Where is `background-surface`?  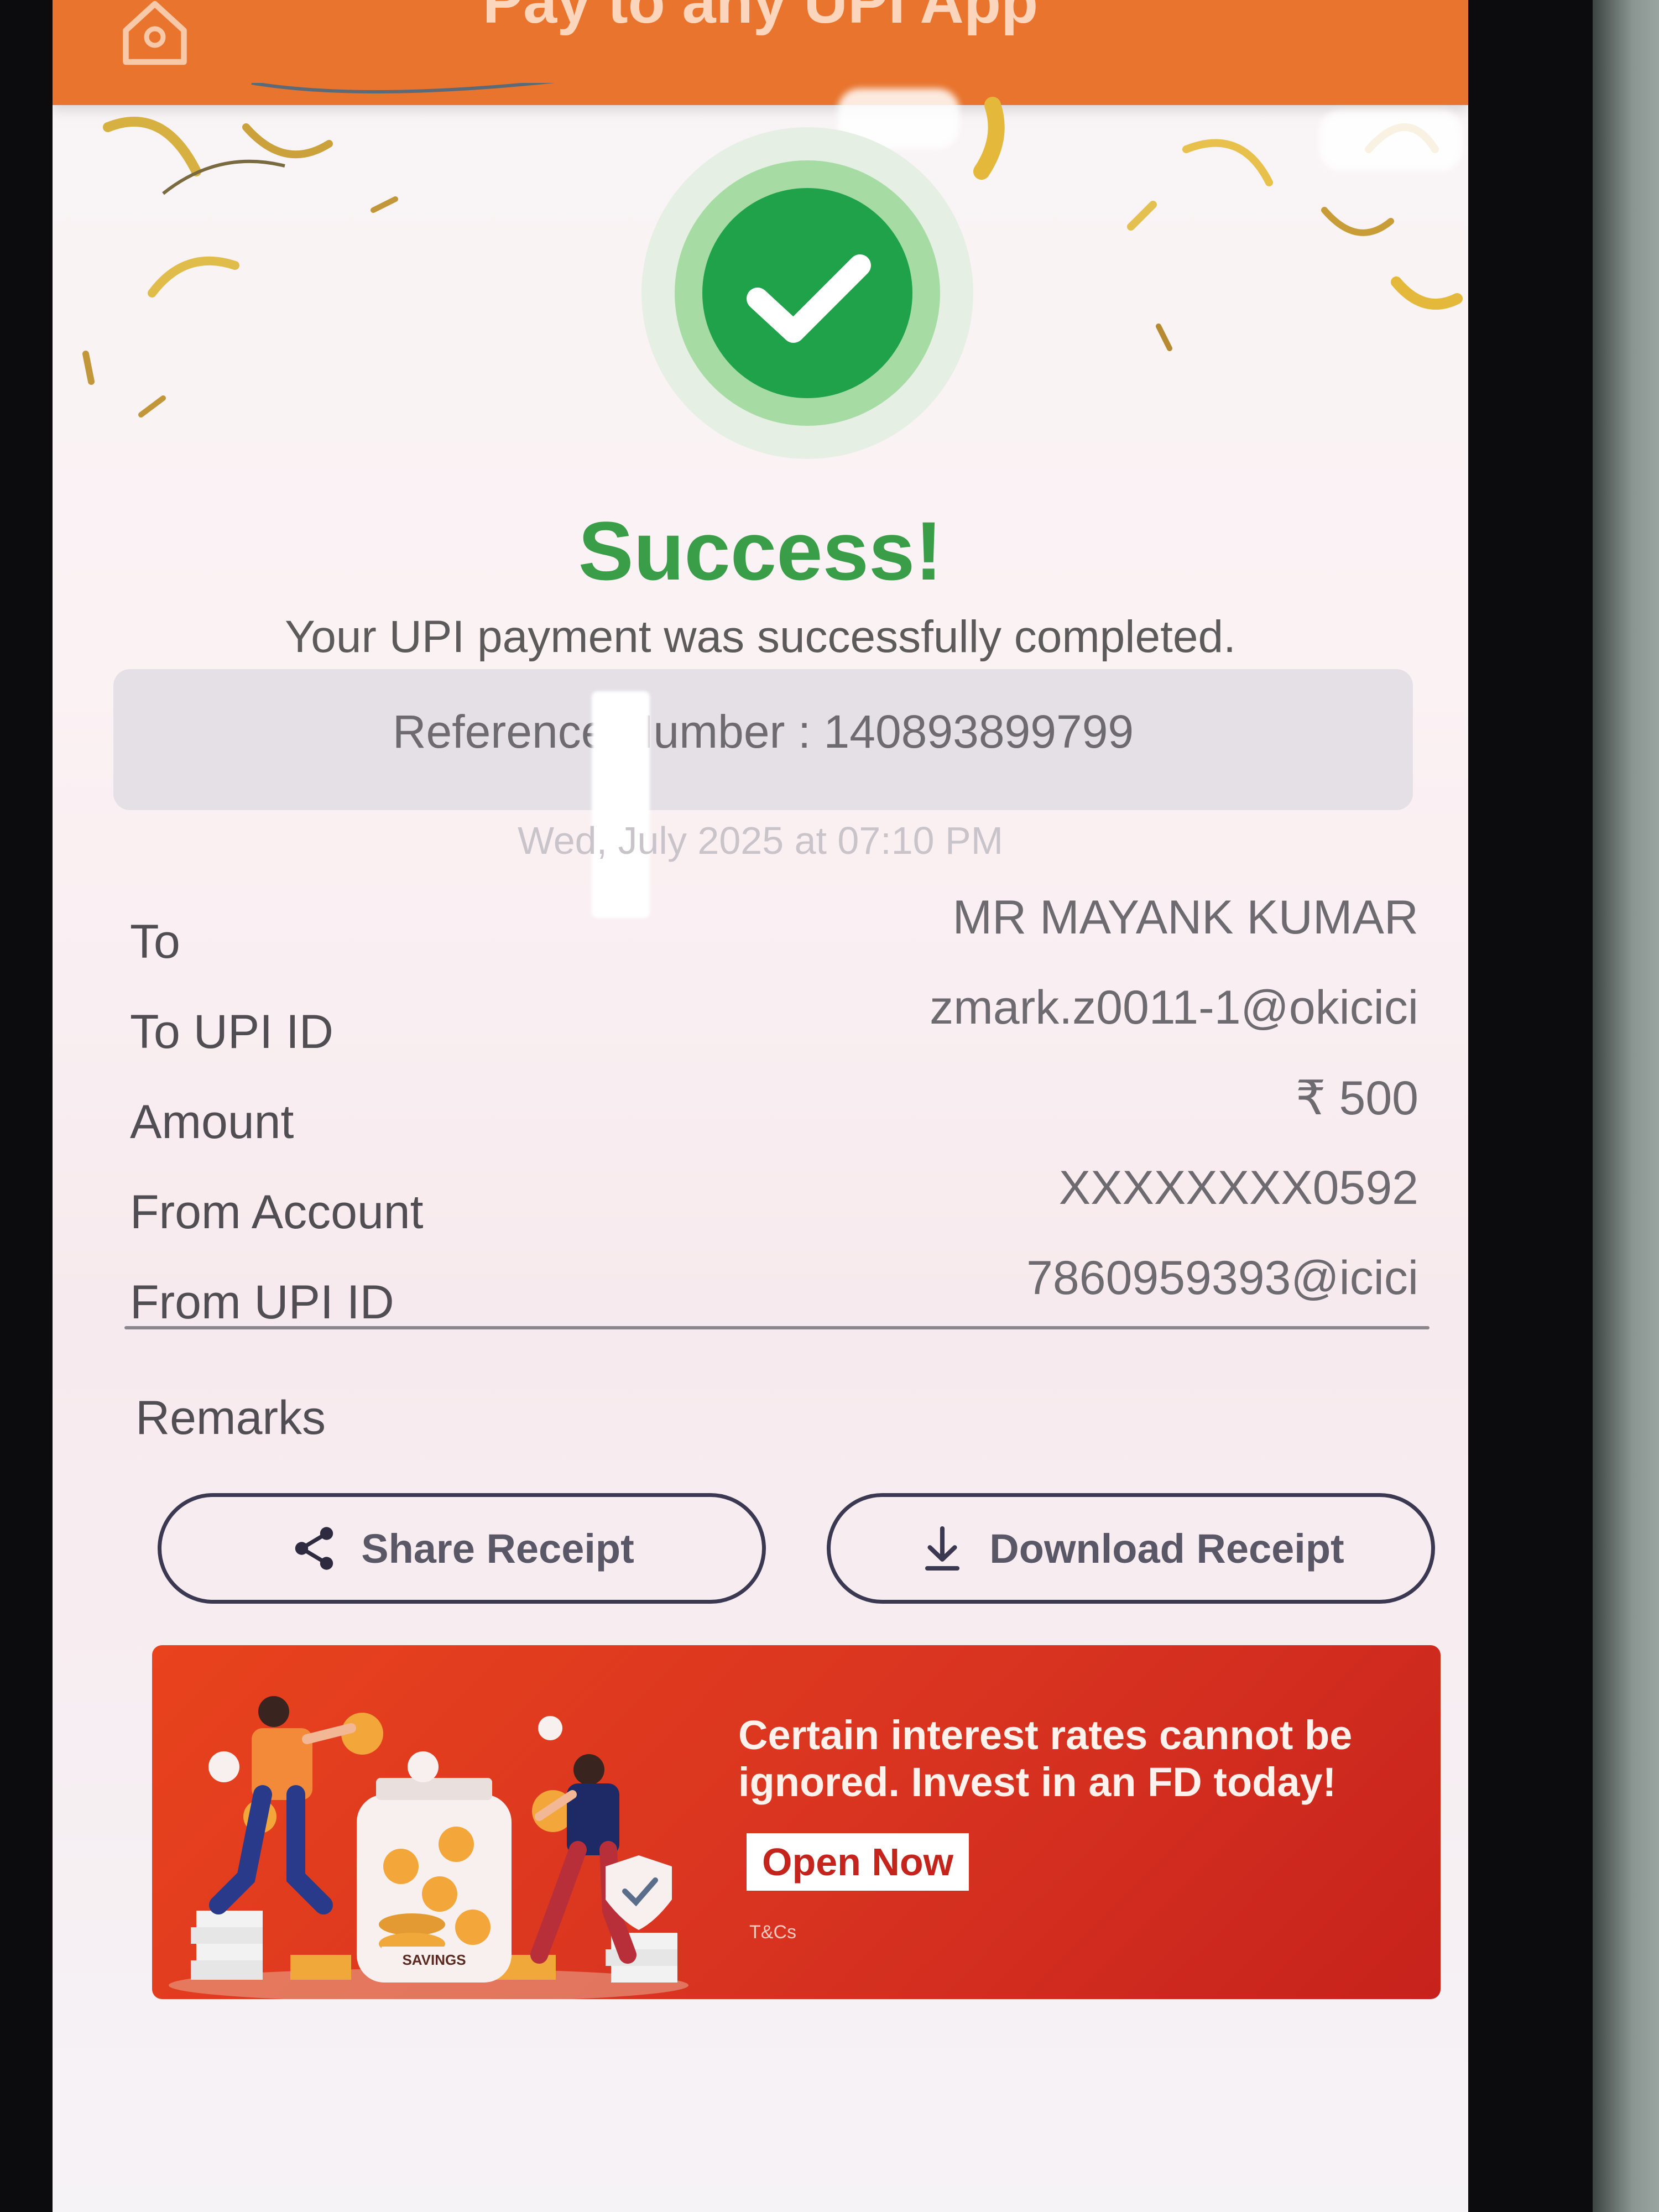 background-surface is located at coordinates (1626, 1106).